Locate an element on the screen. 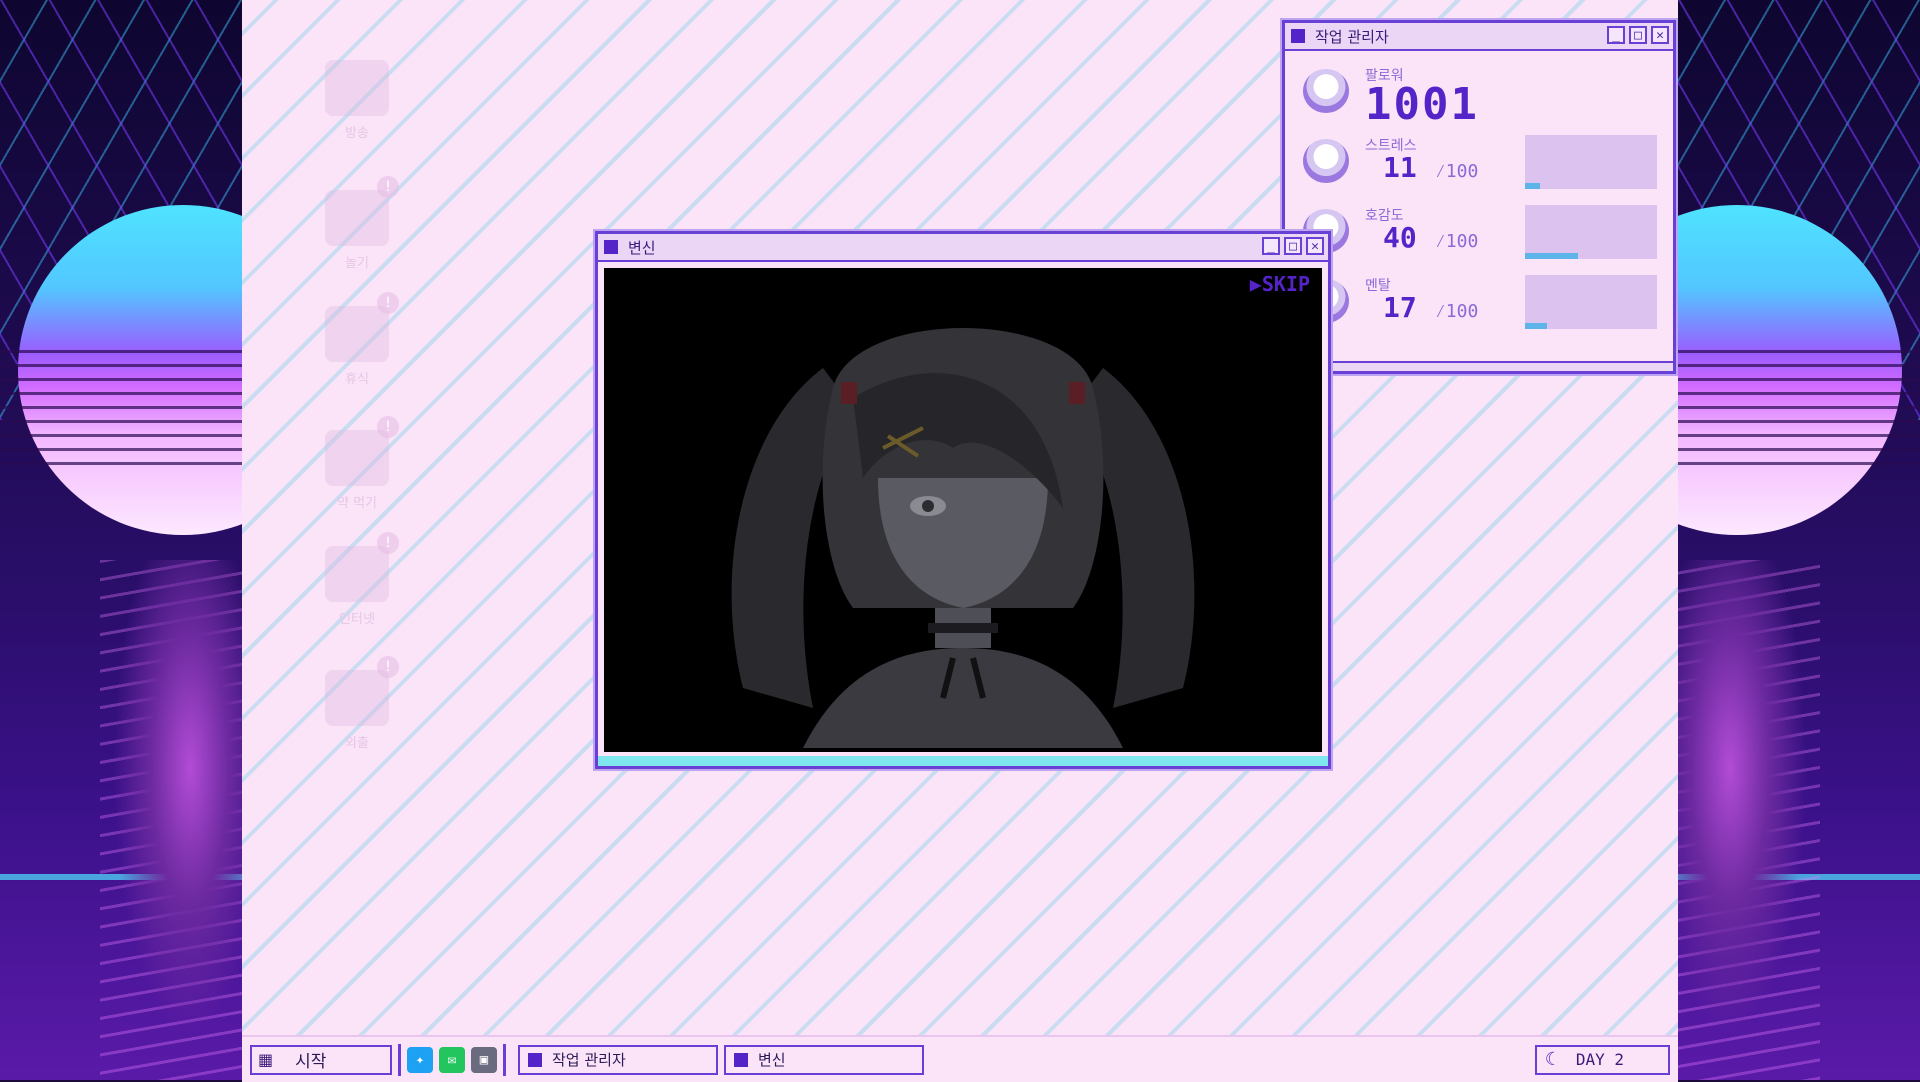 This screenshot has height=1082, width=1920. day-label: DAY 2 is located at coordinates (1600, 1059).